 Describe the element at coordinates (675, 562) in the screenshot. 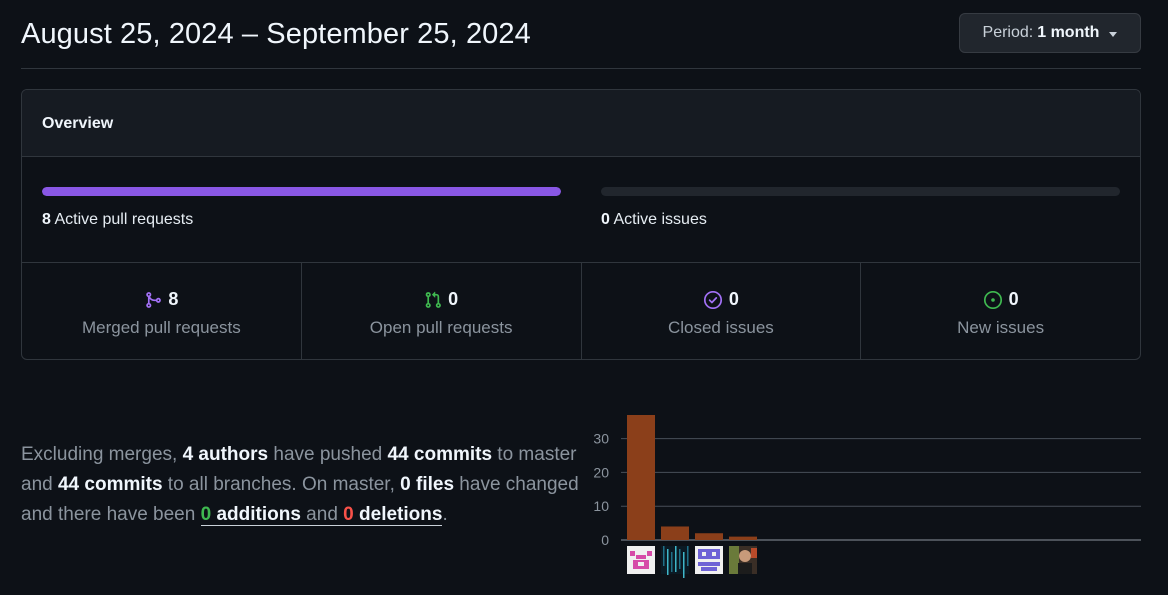

I see `matrix-avatar` at that location.